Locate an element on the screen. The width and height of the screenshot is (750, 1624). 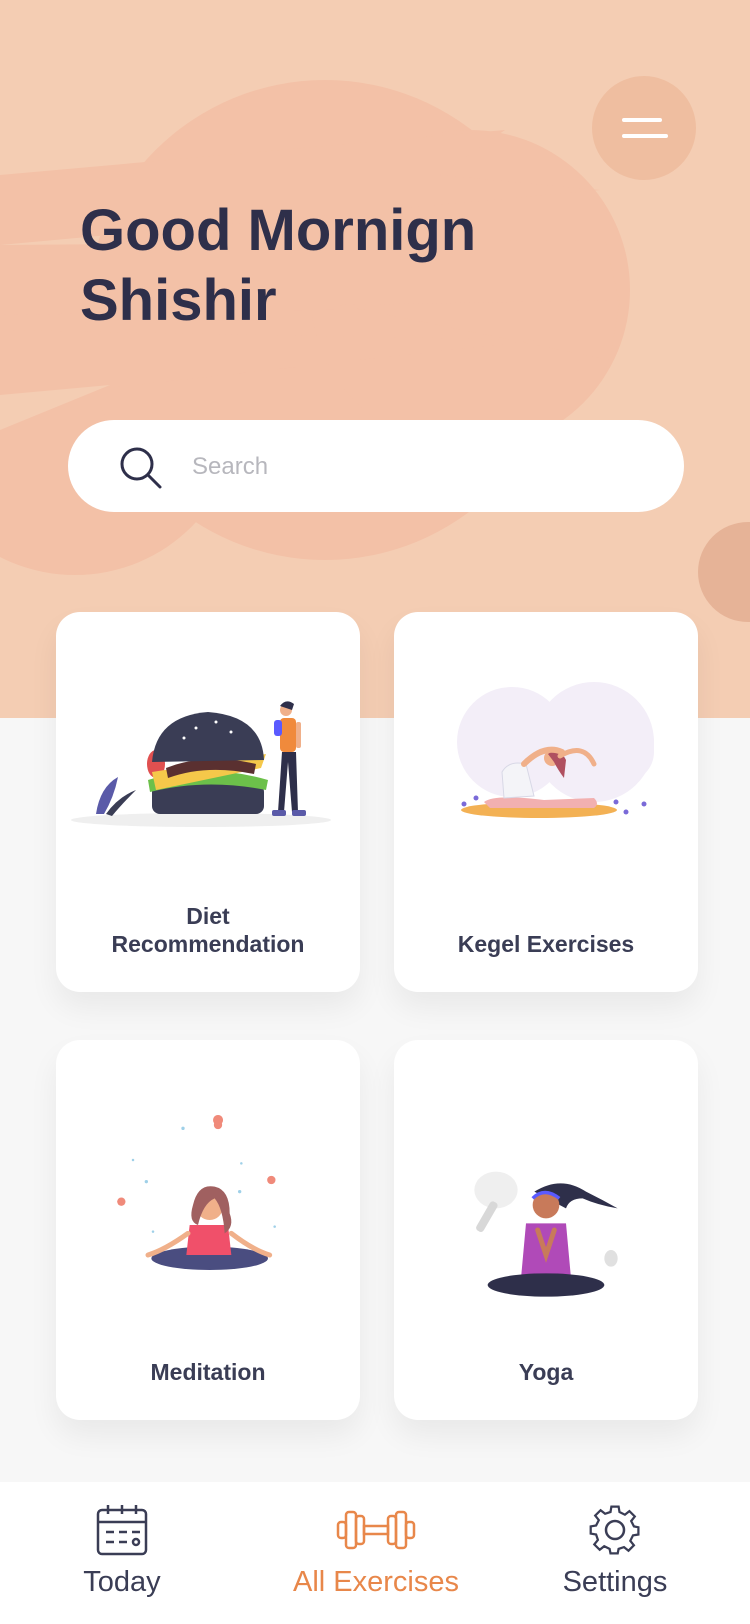
search-input is located at coordinates (412, 467).